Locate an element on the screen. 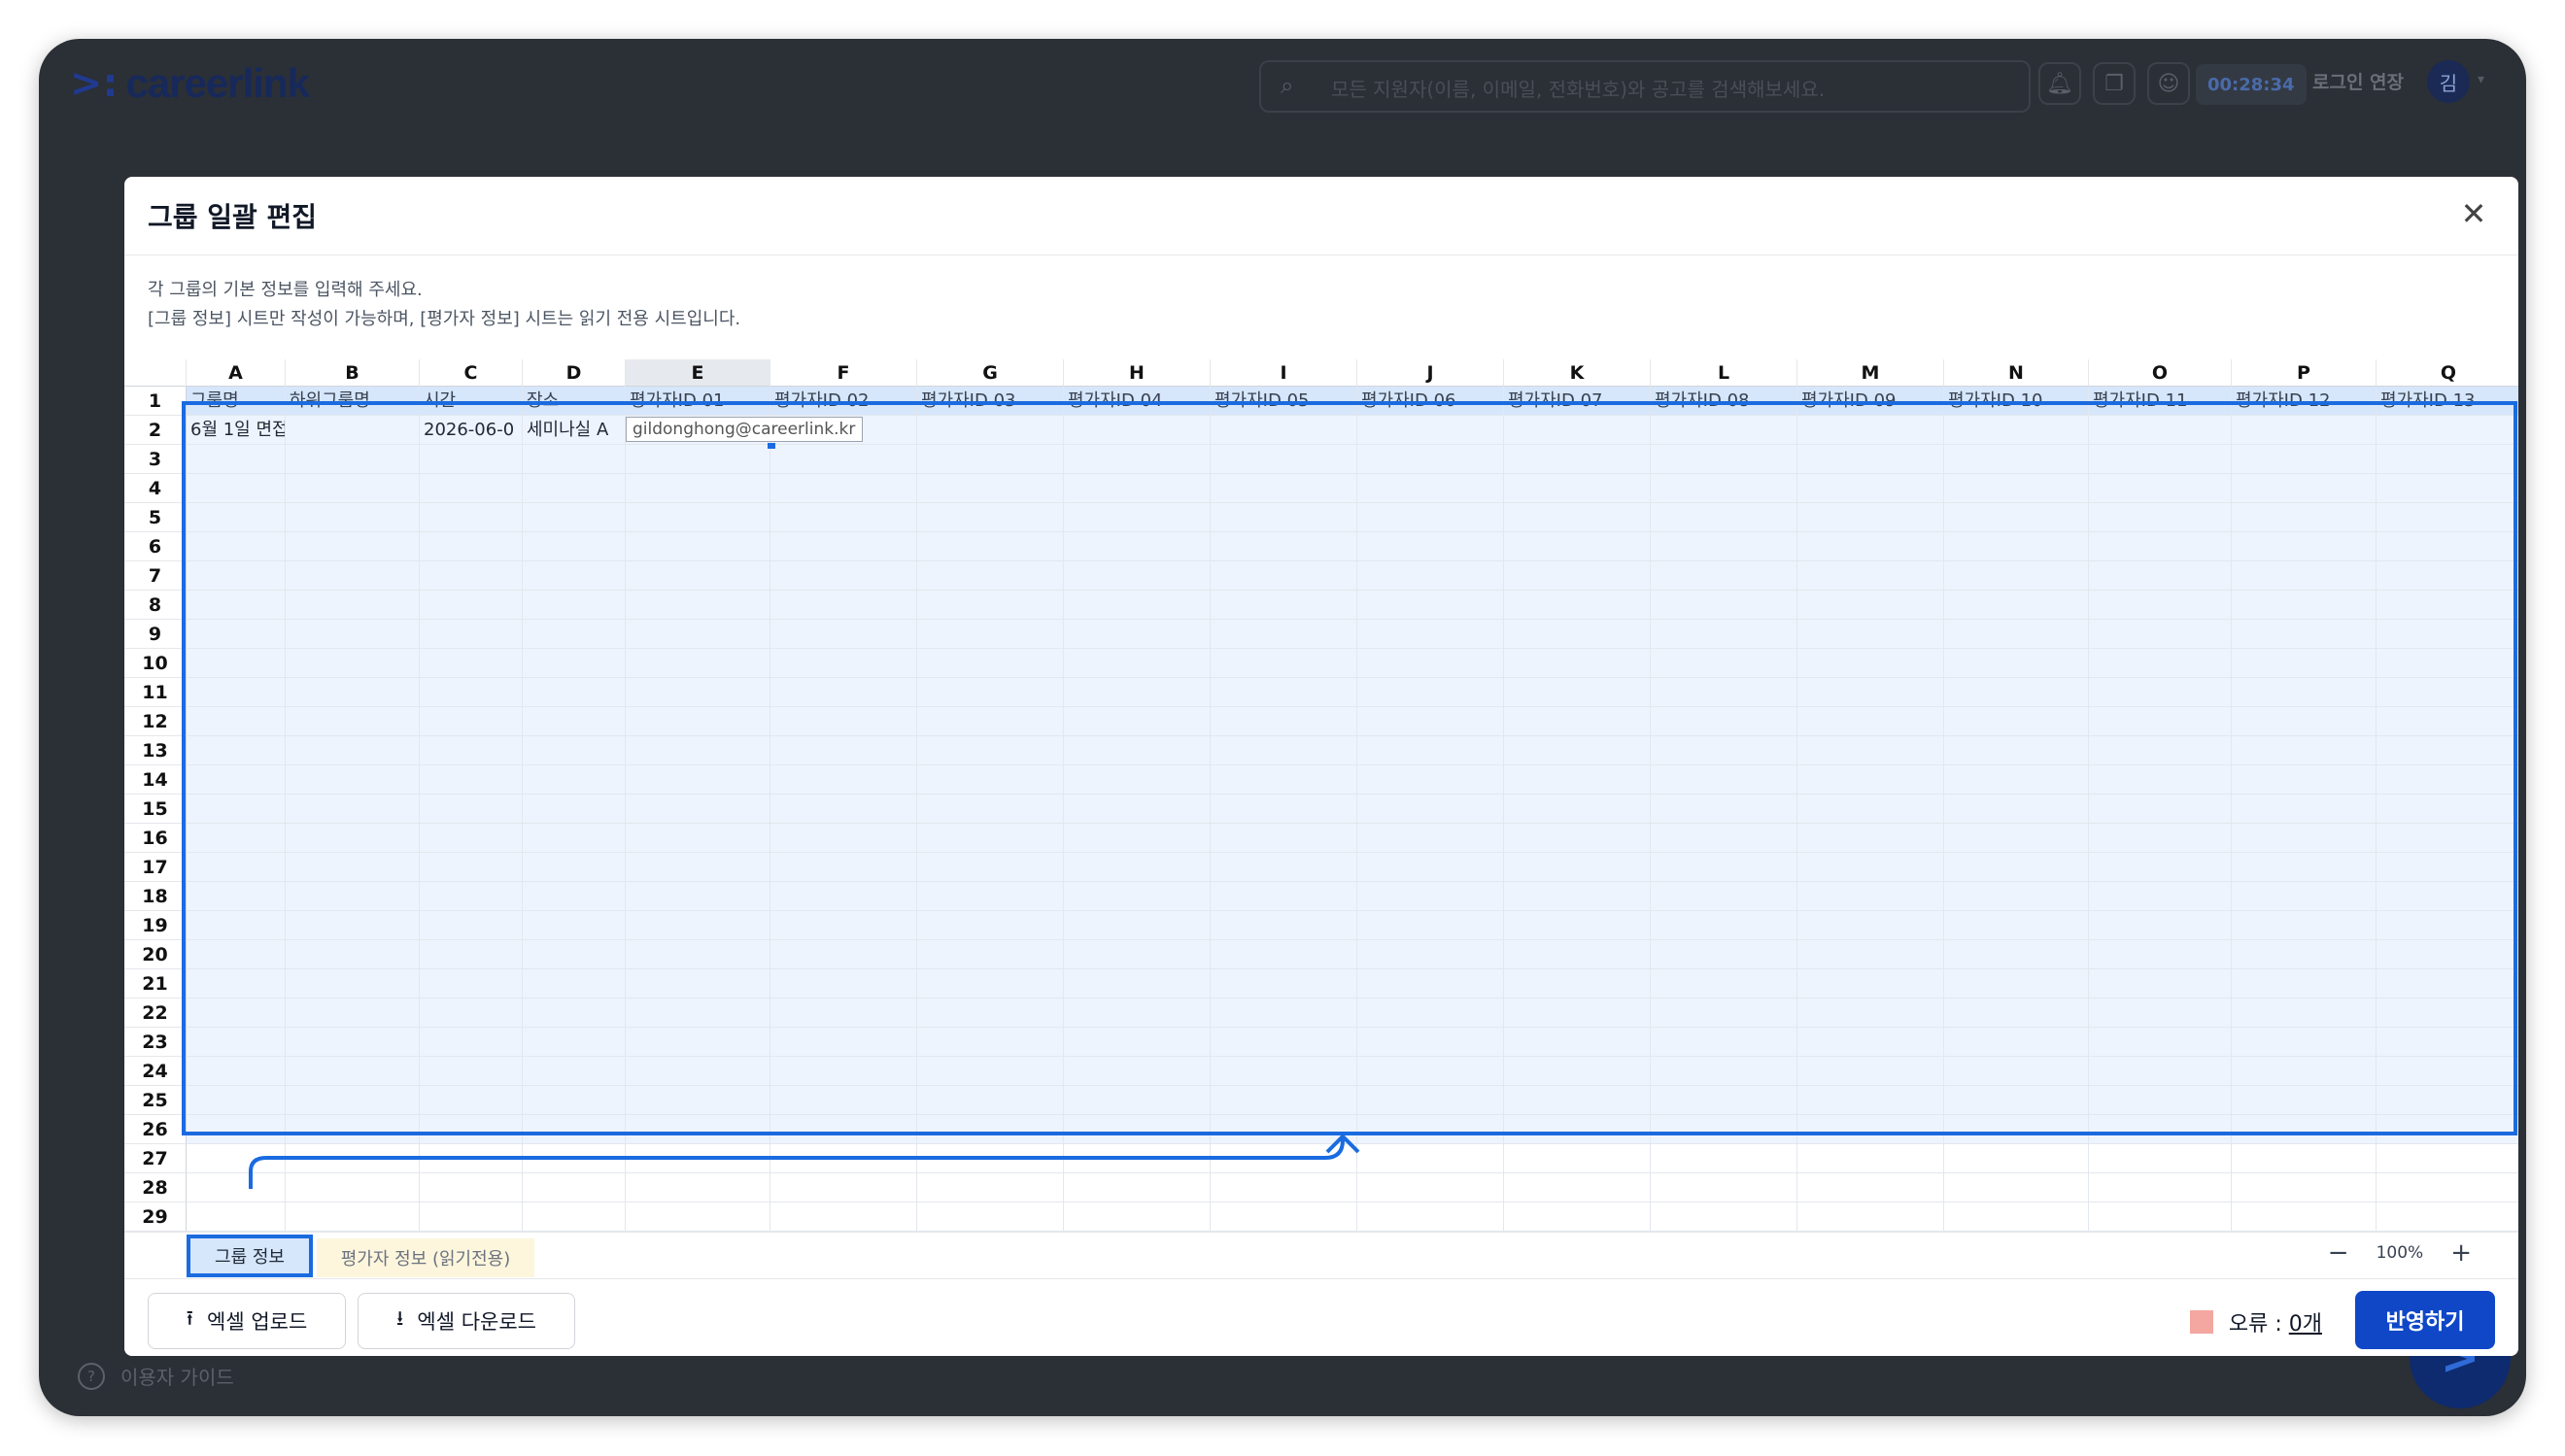 The image size is (2565, 1456). column-header: I is located at coordinates (1284, 373).